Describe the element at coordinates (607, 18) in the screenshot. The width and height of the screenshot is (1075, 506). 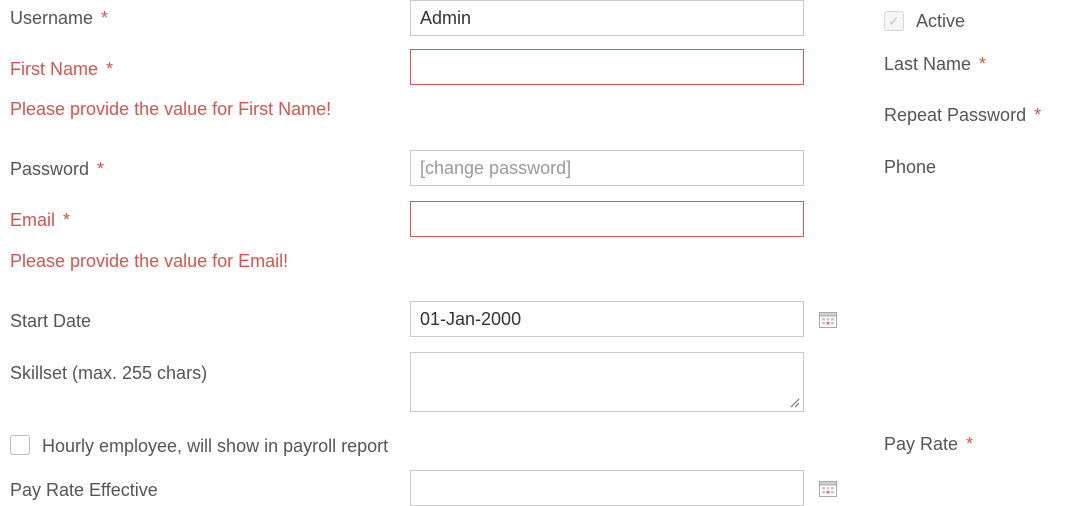
I see `username-input: Admin` at that location.